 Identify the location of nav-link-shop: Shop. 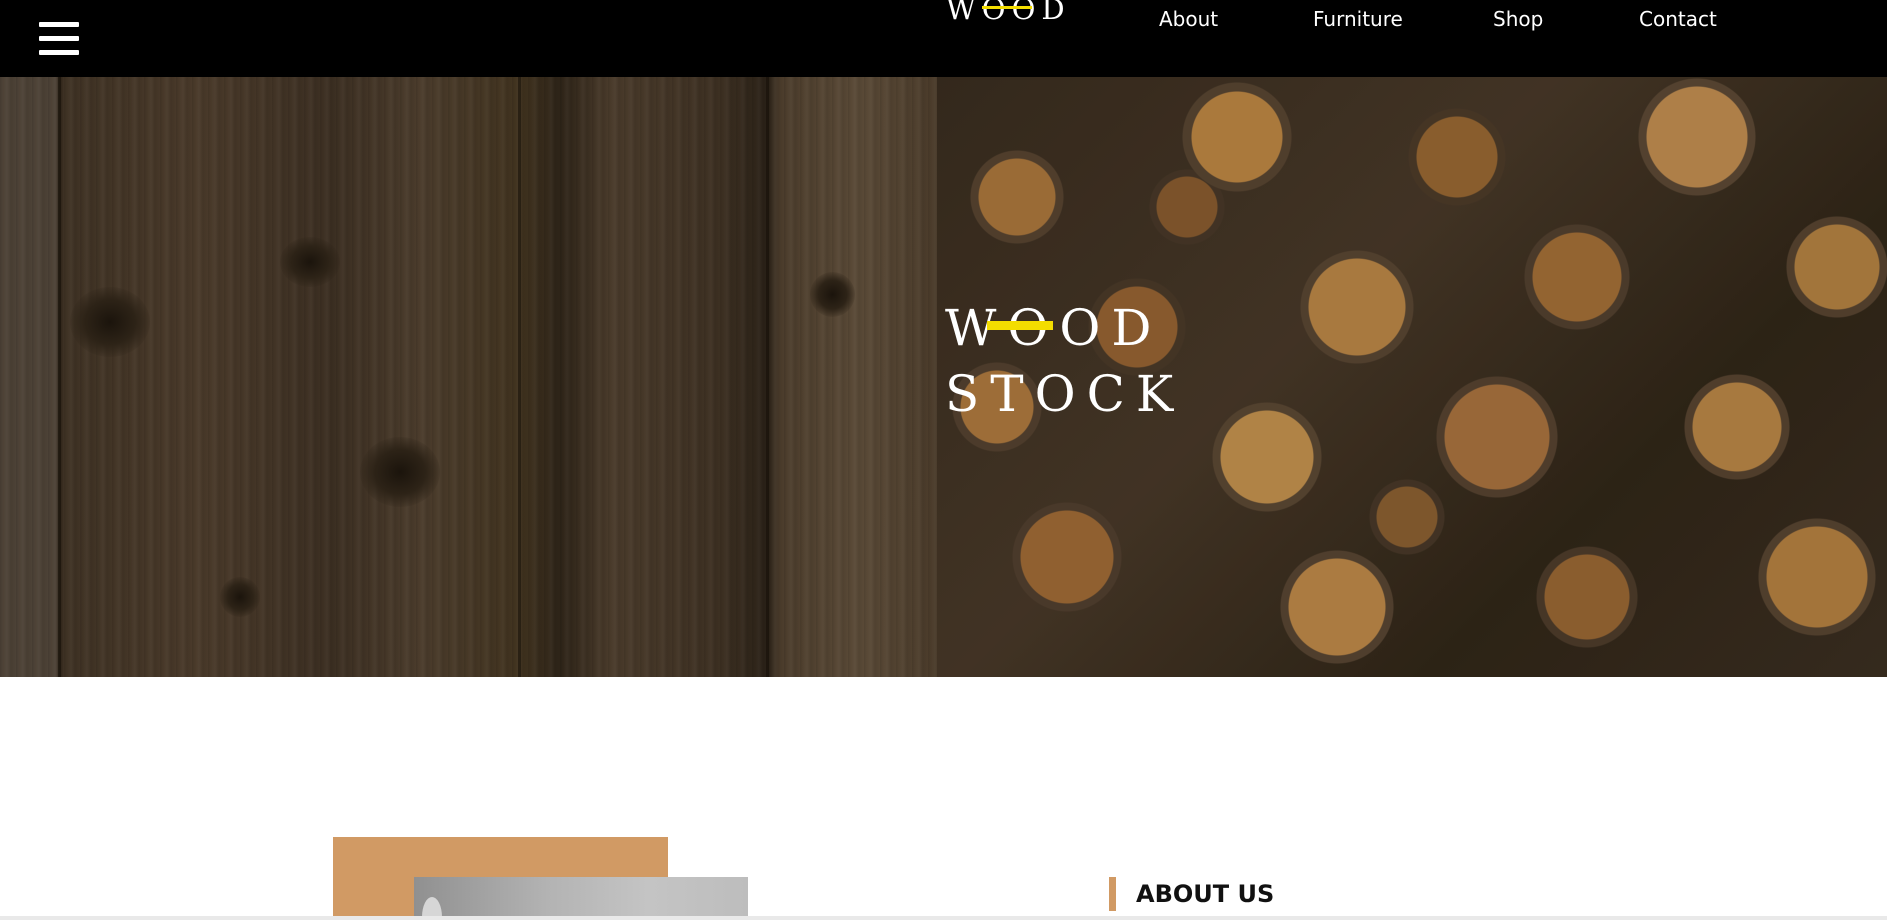
(1518, 19).